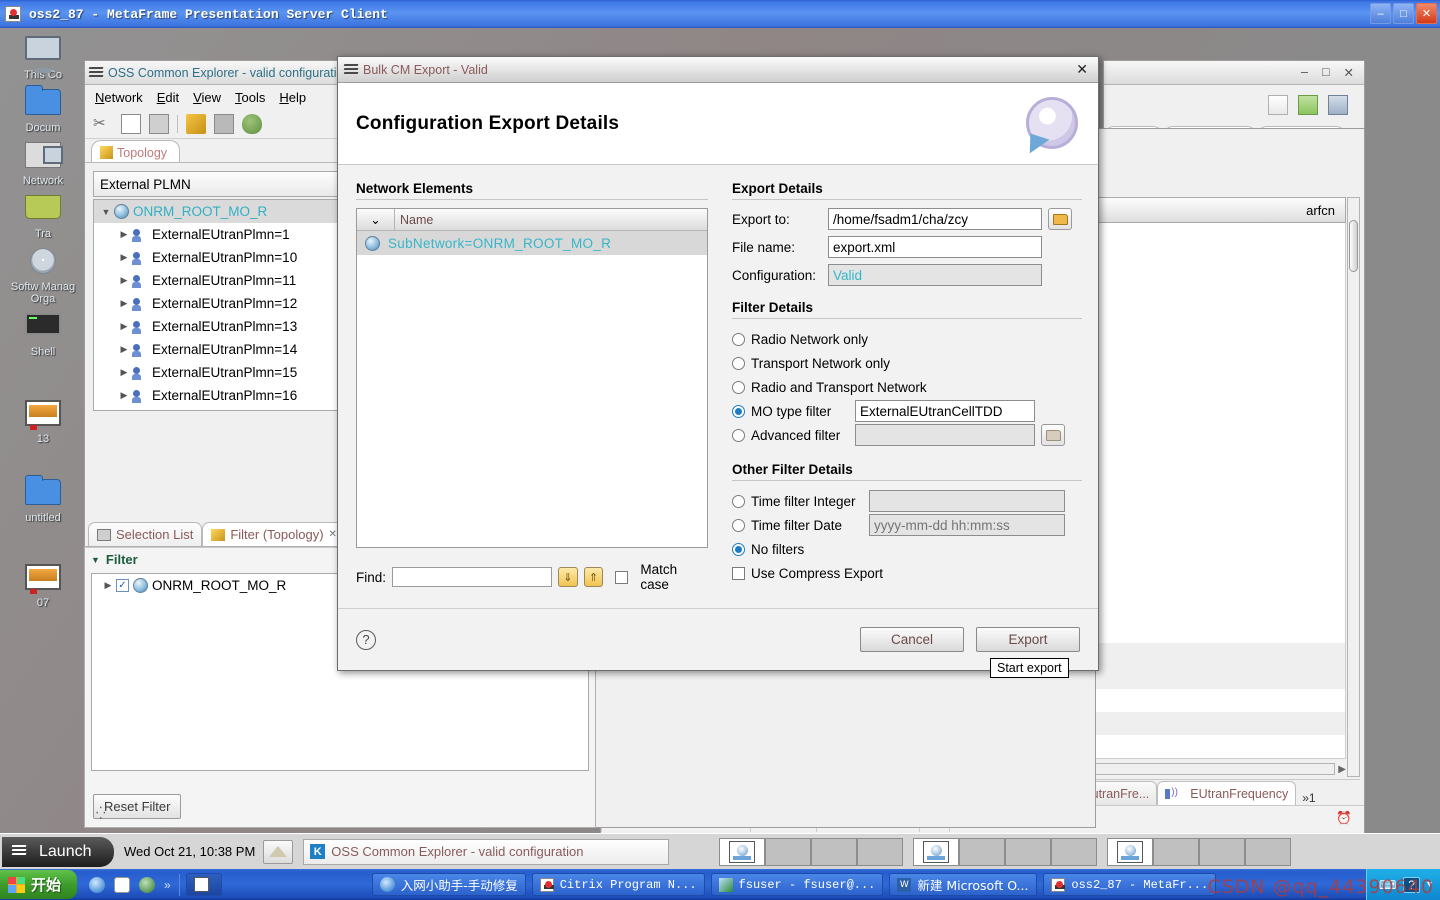  What do you see at coordinates (912, 639) in the screenshot?
I see `cancel-button: Cancel` at bounding box center [912, 639].